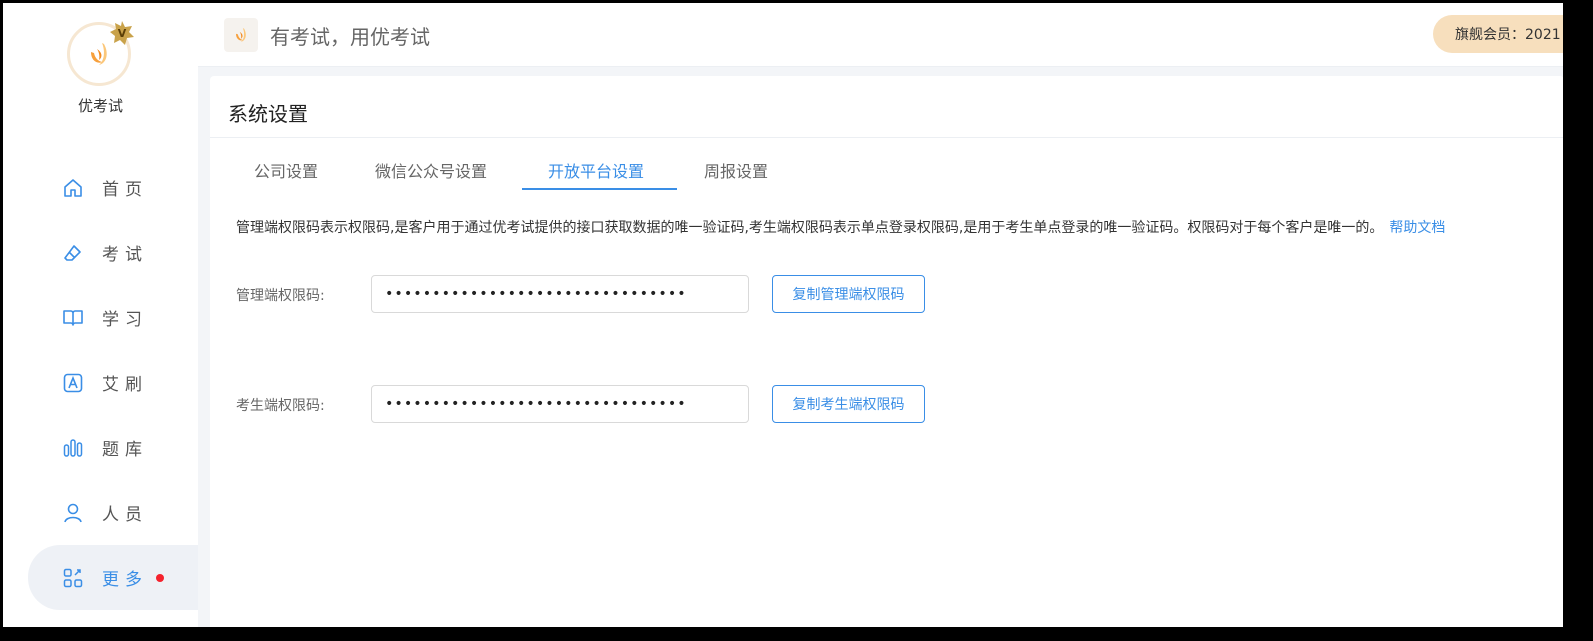  Describe the element at coordinates (73, 318) in the screenshot. I see `book-icon` at that location.